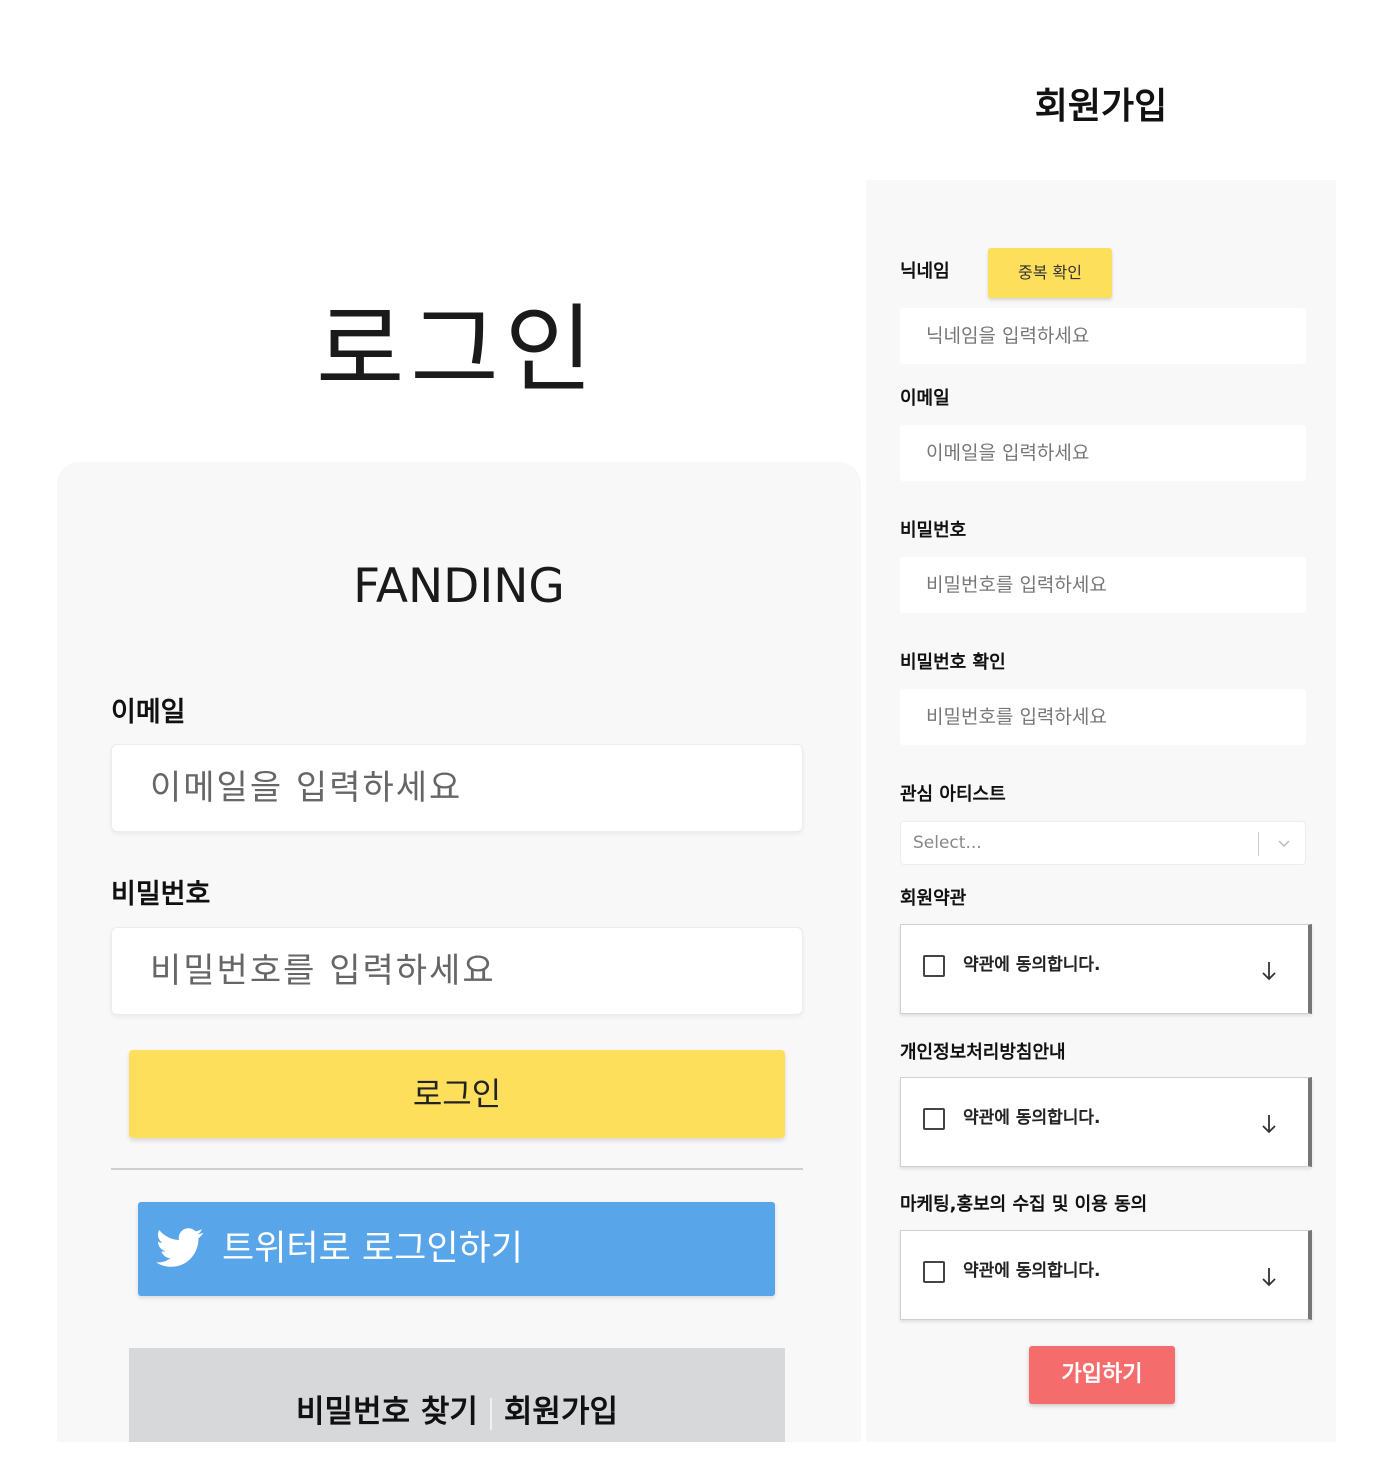 Image resolution: width=1388 pixels, height=1472 pixels. I want to click on signup-password-input: 비밀번호를 입력하세요, so click(1103, 585).